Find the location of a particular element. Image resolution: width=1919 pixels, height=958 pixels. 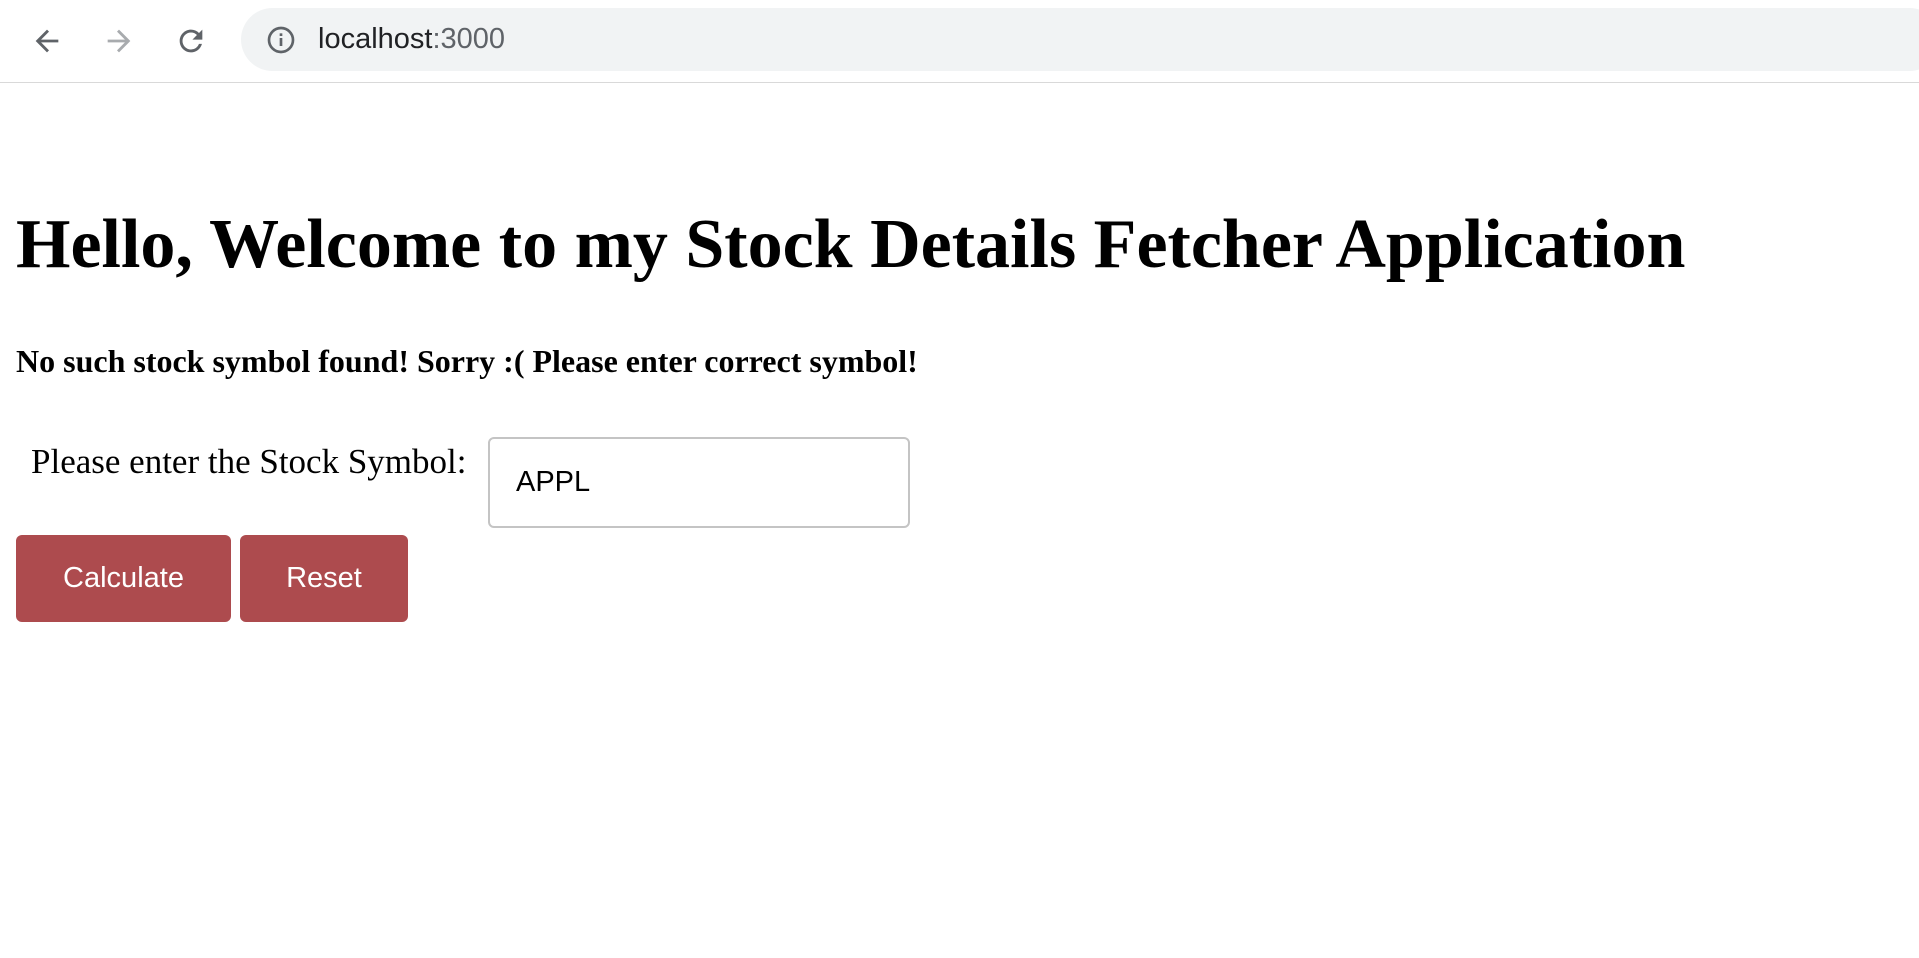

forward-button is located at coordinates (119, 41).